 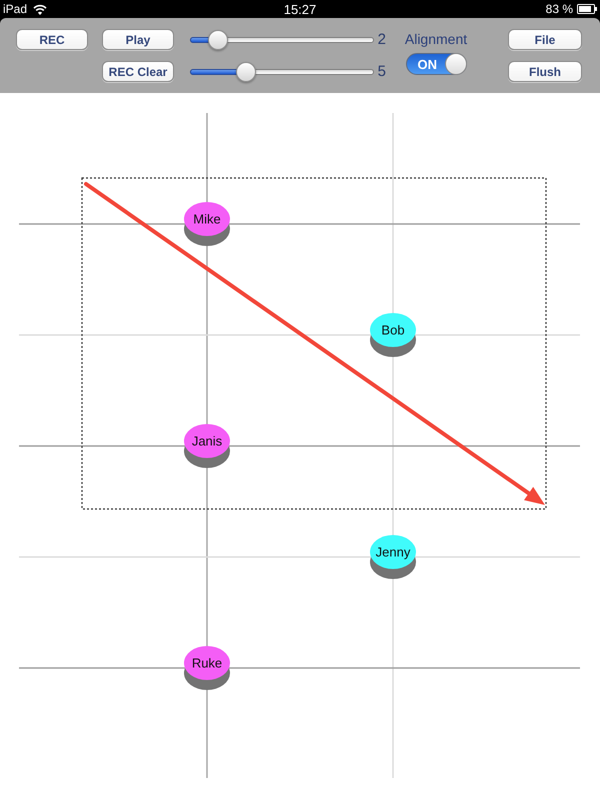 What do you see at coordinates (545, 71) in the screenshot?
I see `toolbar-button: Flush` at bounding box center [545, 71].